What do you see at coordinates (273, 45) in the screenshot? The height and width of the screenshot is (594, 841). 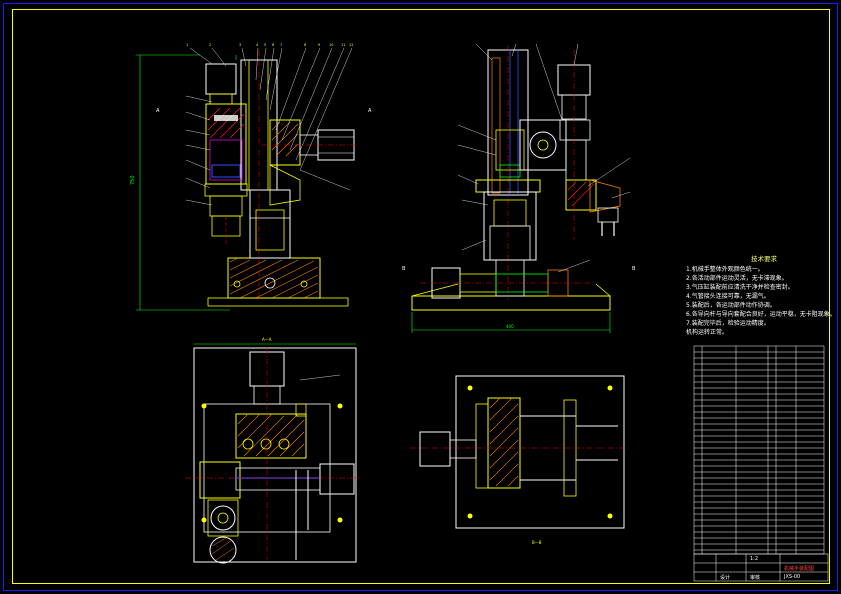 I see `svg-text: 6` at bounding box center [273, 45].